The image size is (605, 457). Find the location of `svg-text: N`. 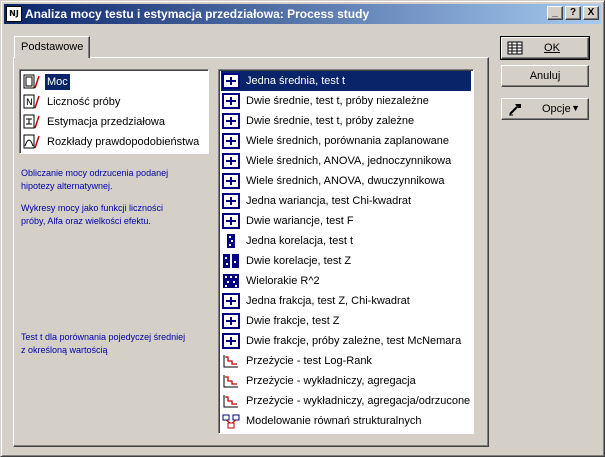

svg-text: N is located at coordinates (29, 103).